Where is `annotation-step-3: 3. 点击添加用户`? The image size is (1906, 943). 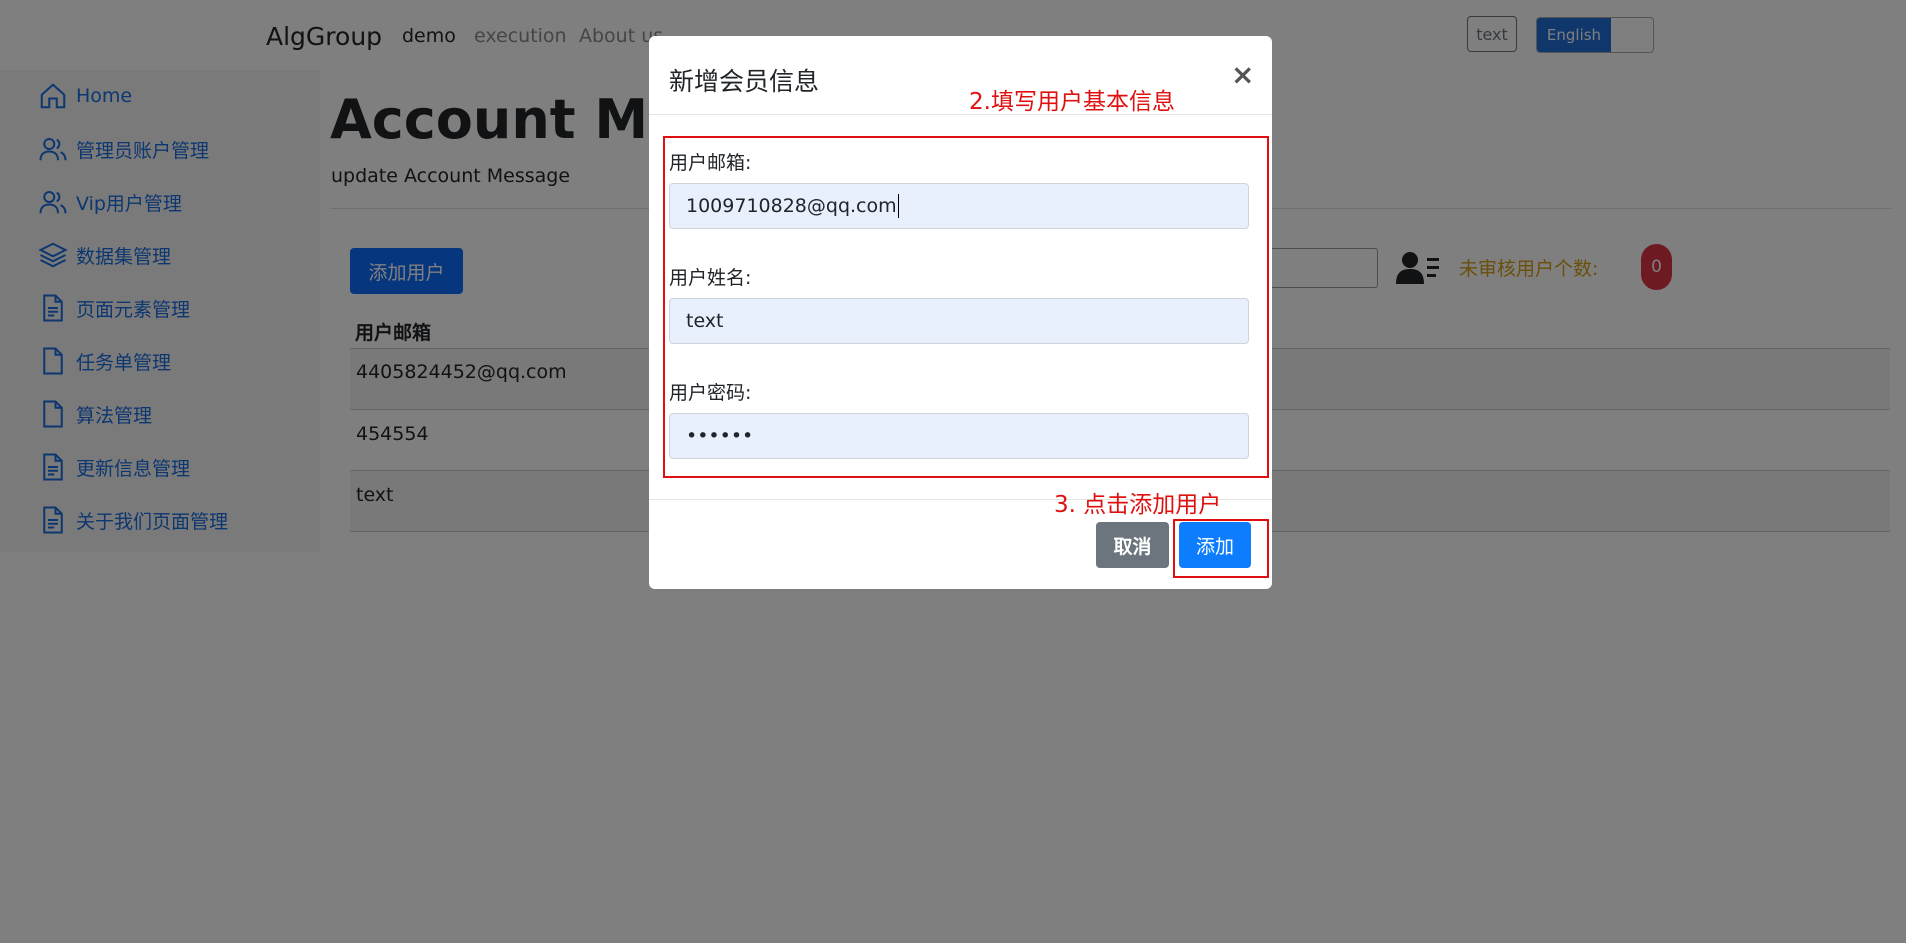
annotation-step-3: 3. 点击添加用户 is located at coordinates (1138, 505).